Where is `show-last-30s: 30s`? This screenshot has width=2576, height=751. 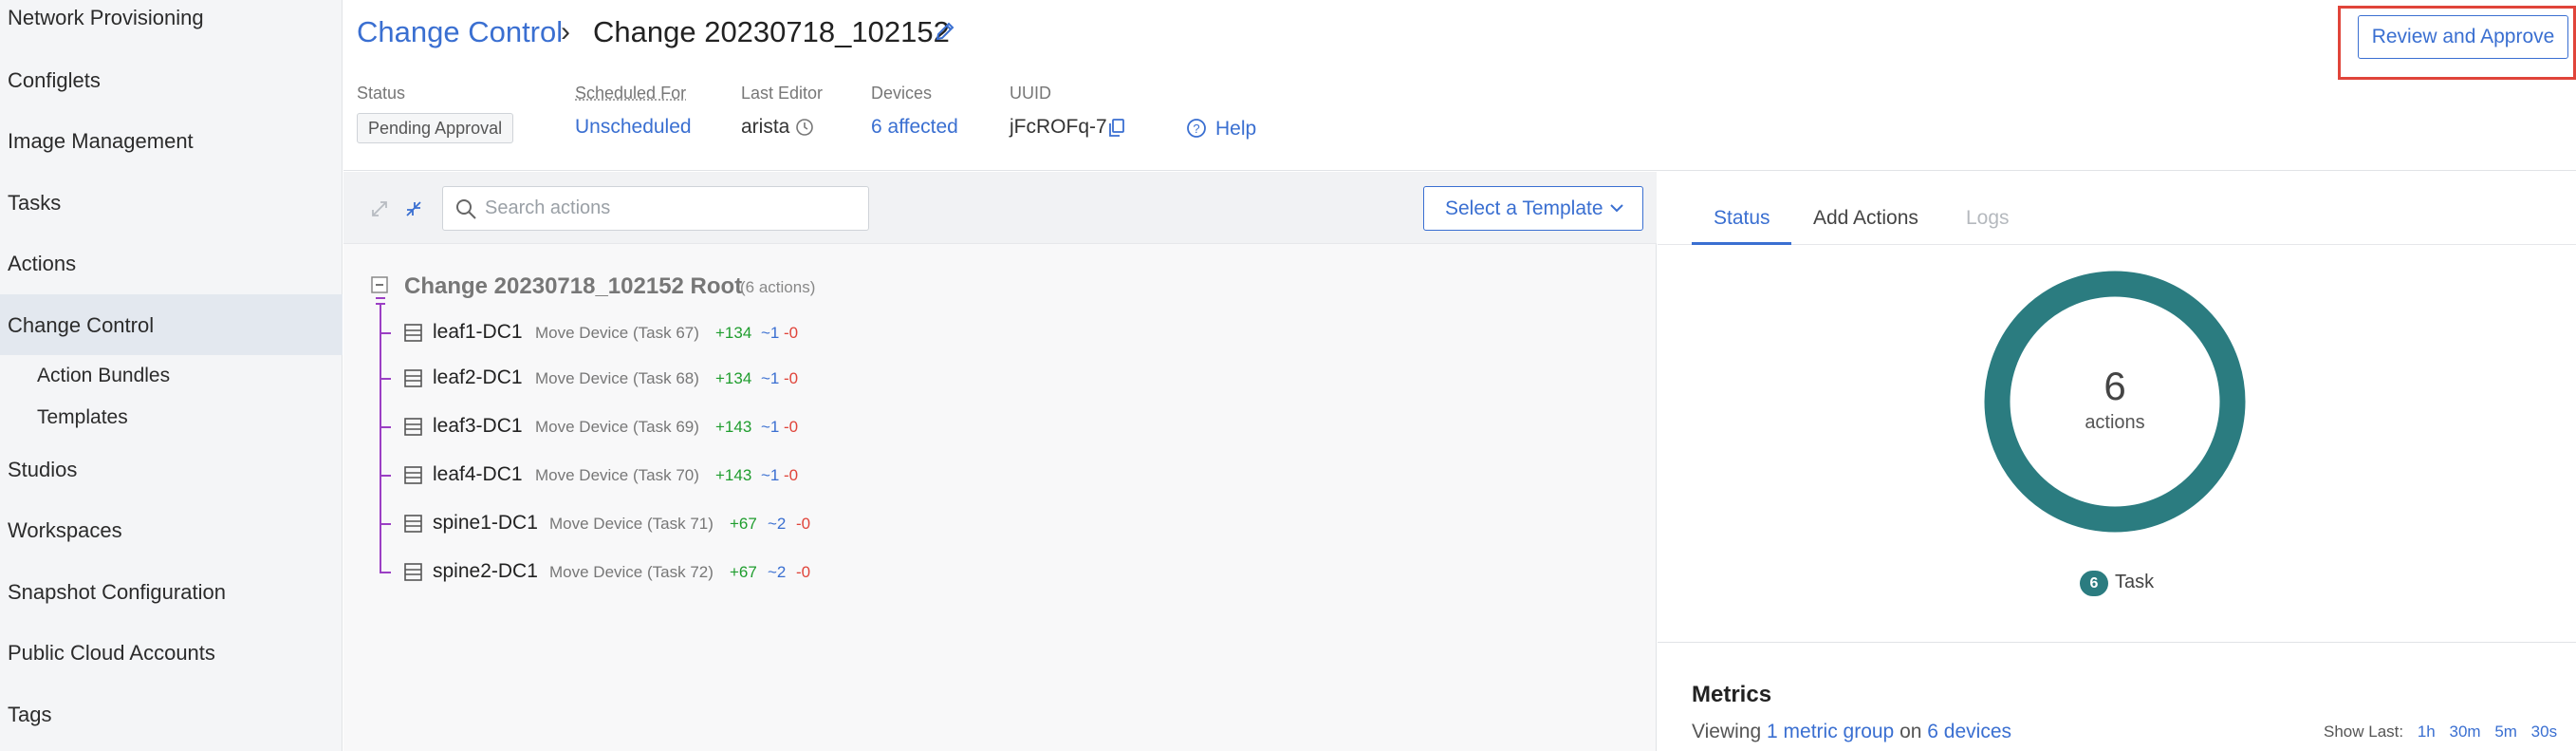 show-last-30s: 30s is located at coordinates (2544, 732).